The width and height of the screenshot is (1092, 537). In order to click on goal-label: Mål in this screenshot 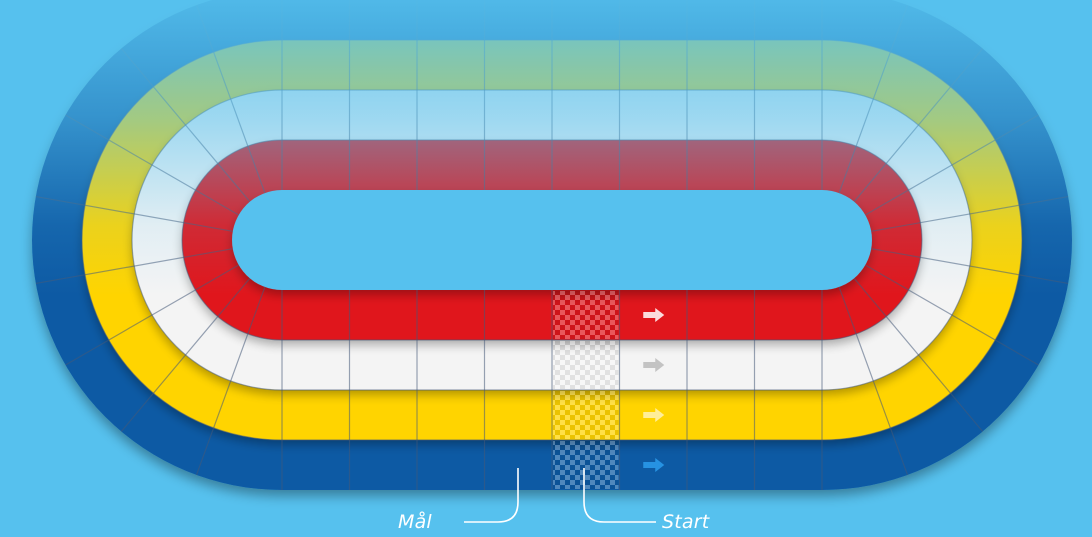, I will do `click(415, 522)`.